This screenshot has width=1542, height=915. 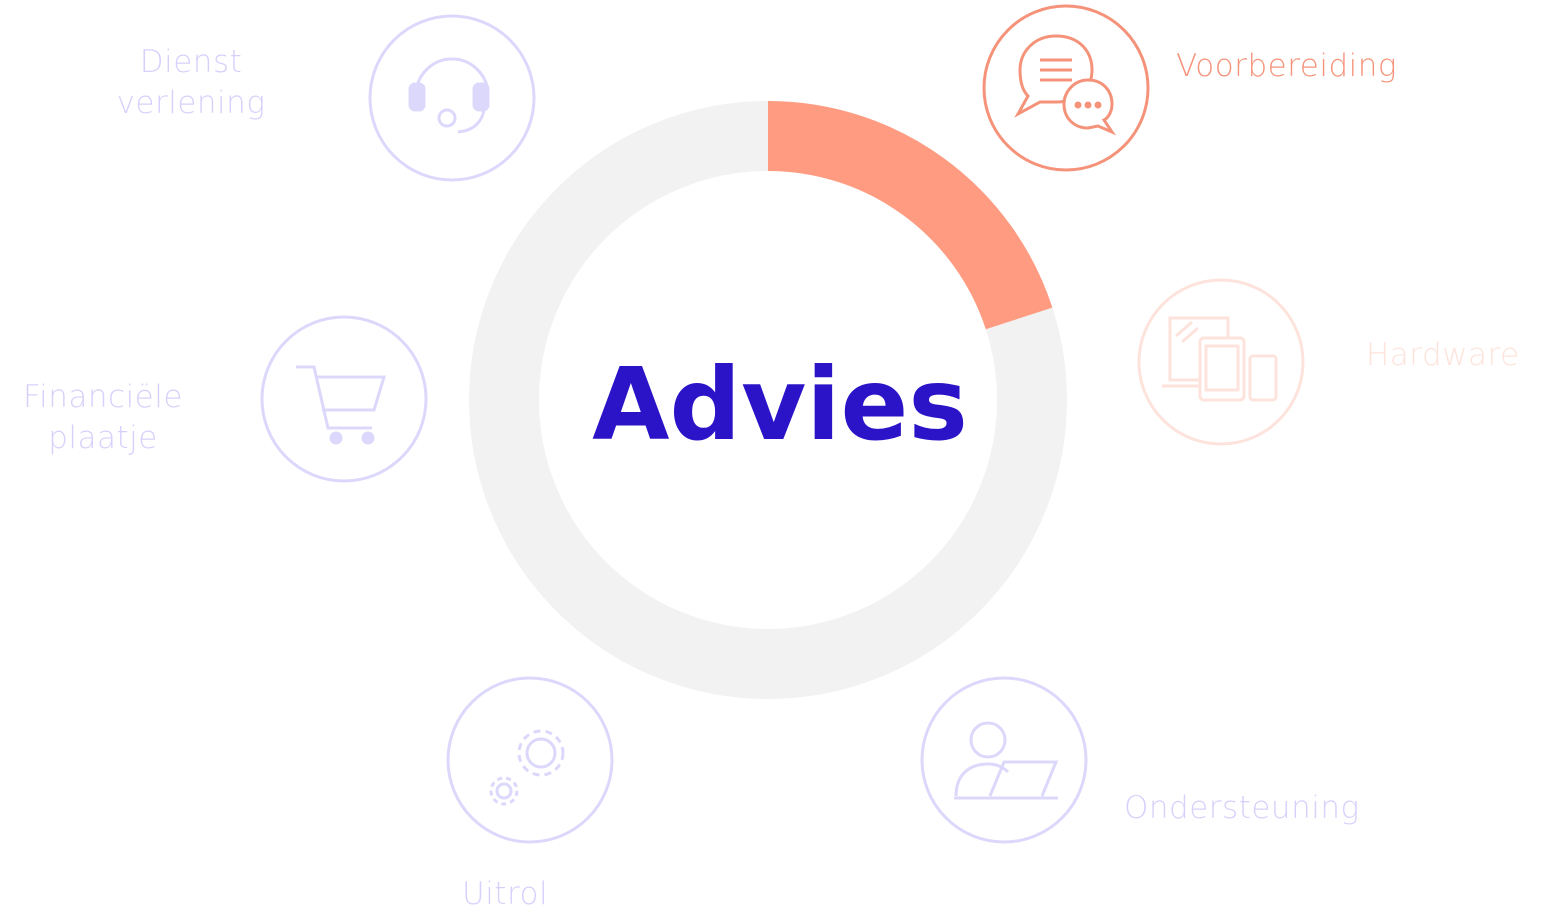 I want to click on label-line-1: Hardware, so click(x=1443, y=355).